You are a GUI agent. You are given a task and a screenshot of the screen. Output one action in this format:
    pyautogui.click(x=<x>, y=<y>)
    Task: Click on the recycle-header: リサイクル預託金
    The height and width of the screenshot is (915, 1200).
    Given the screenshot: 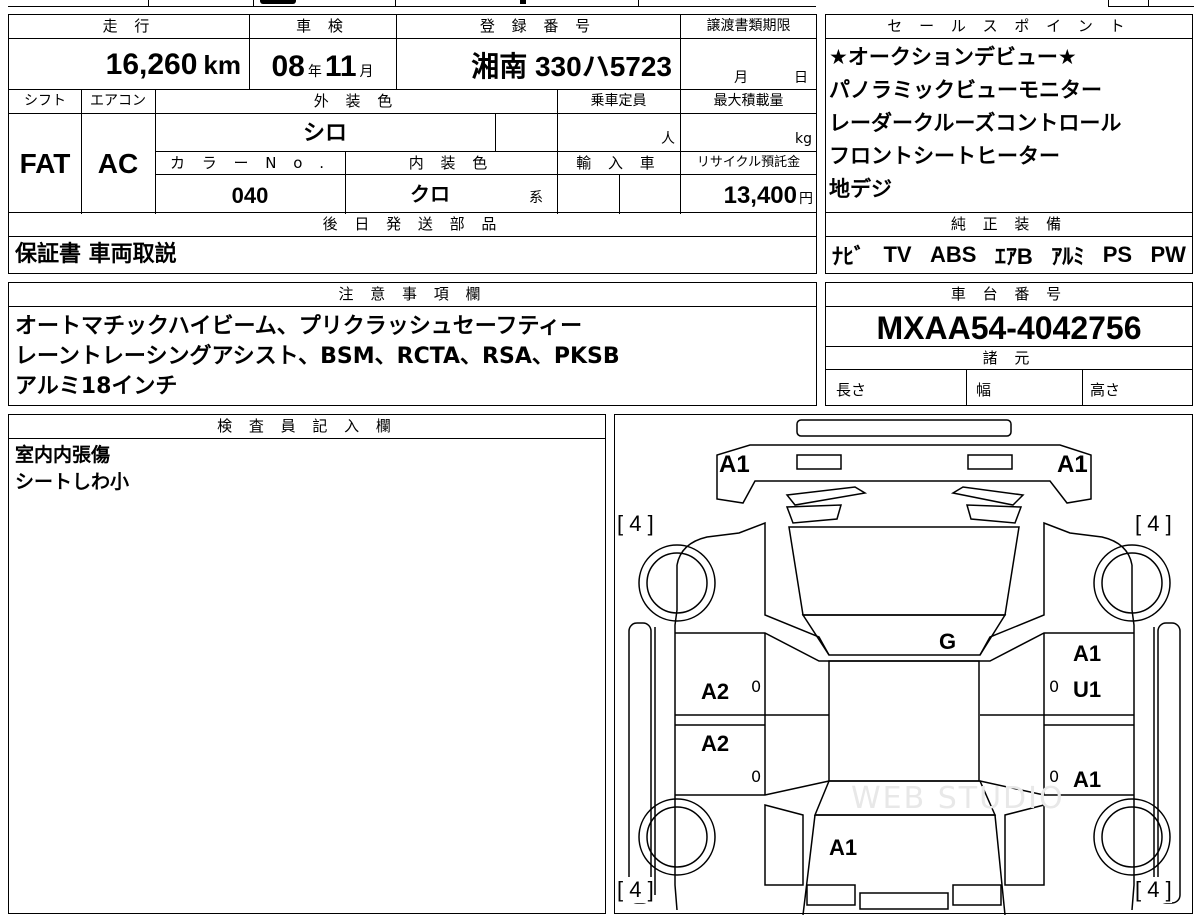 What is the action you would take?
    pyautogui.click(x=748, y=162)
    